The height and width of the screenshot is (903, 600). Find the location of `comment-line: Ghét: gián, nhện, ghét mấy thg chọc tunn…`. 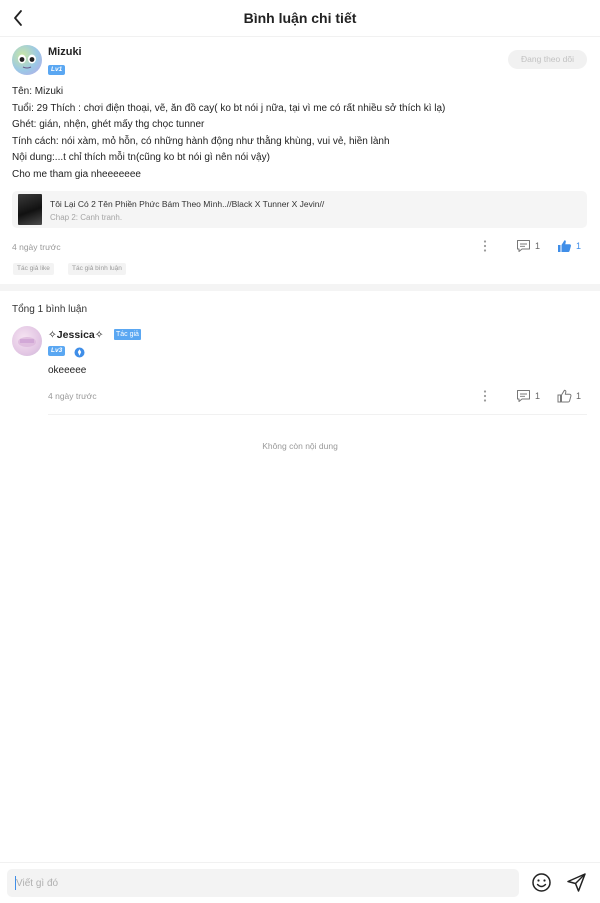

comment-line: Ghét: gián, nhện, ghét mấy thg chọc tunn… is located at coordinates (108, 125).